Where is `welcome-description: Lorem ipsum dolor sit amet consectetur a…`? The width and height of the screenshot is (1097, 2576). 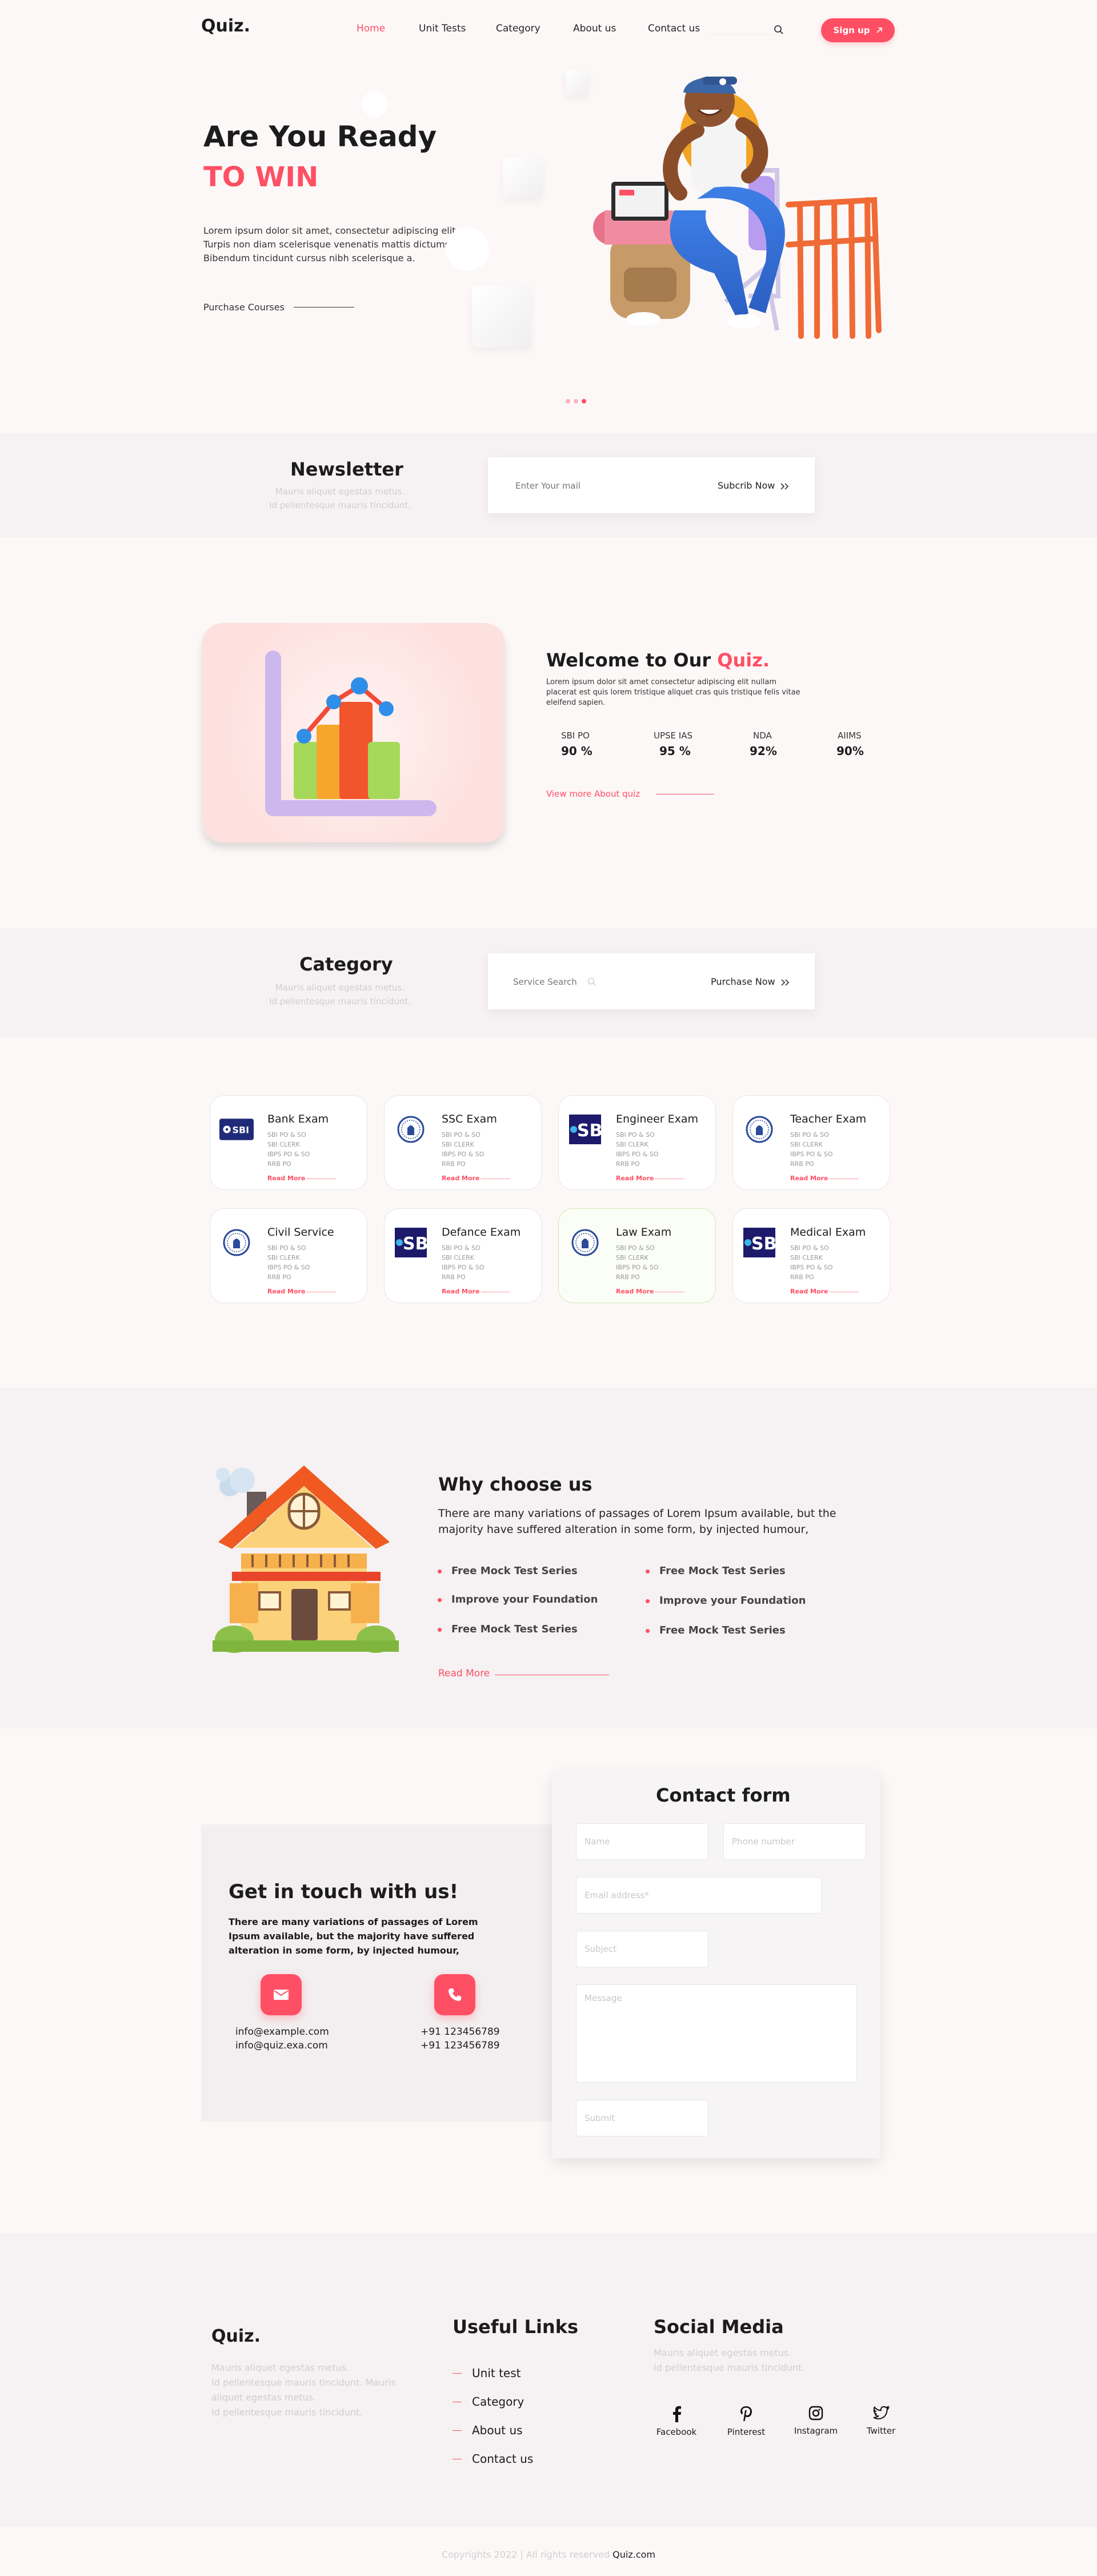 welcome-description: Lorem ipsum dolor sit amet consectetur a… is located at coordinates (673, 692).